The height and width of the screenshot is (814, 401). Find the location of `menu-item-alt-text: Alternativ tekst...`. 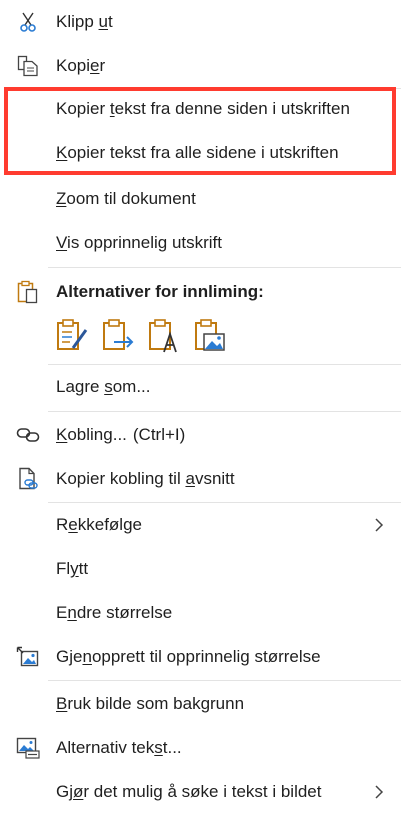

menu-item-alt-text: Alternativ tekst... is located at coordinates (200, 748).